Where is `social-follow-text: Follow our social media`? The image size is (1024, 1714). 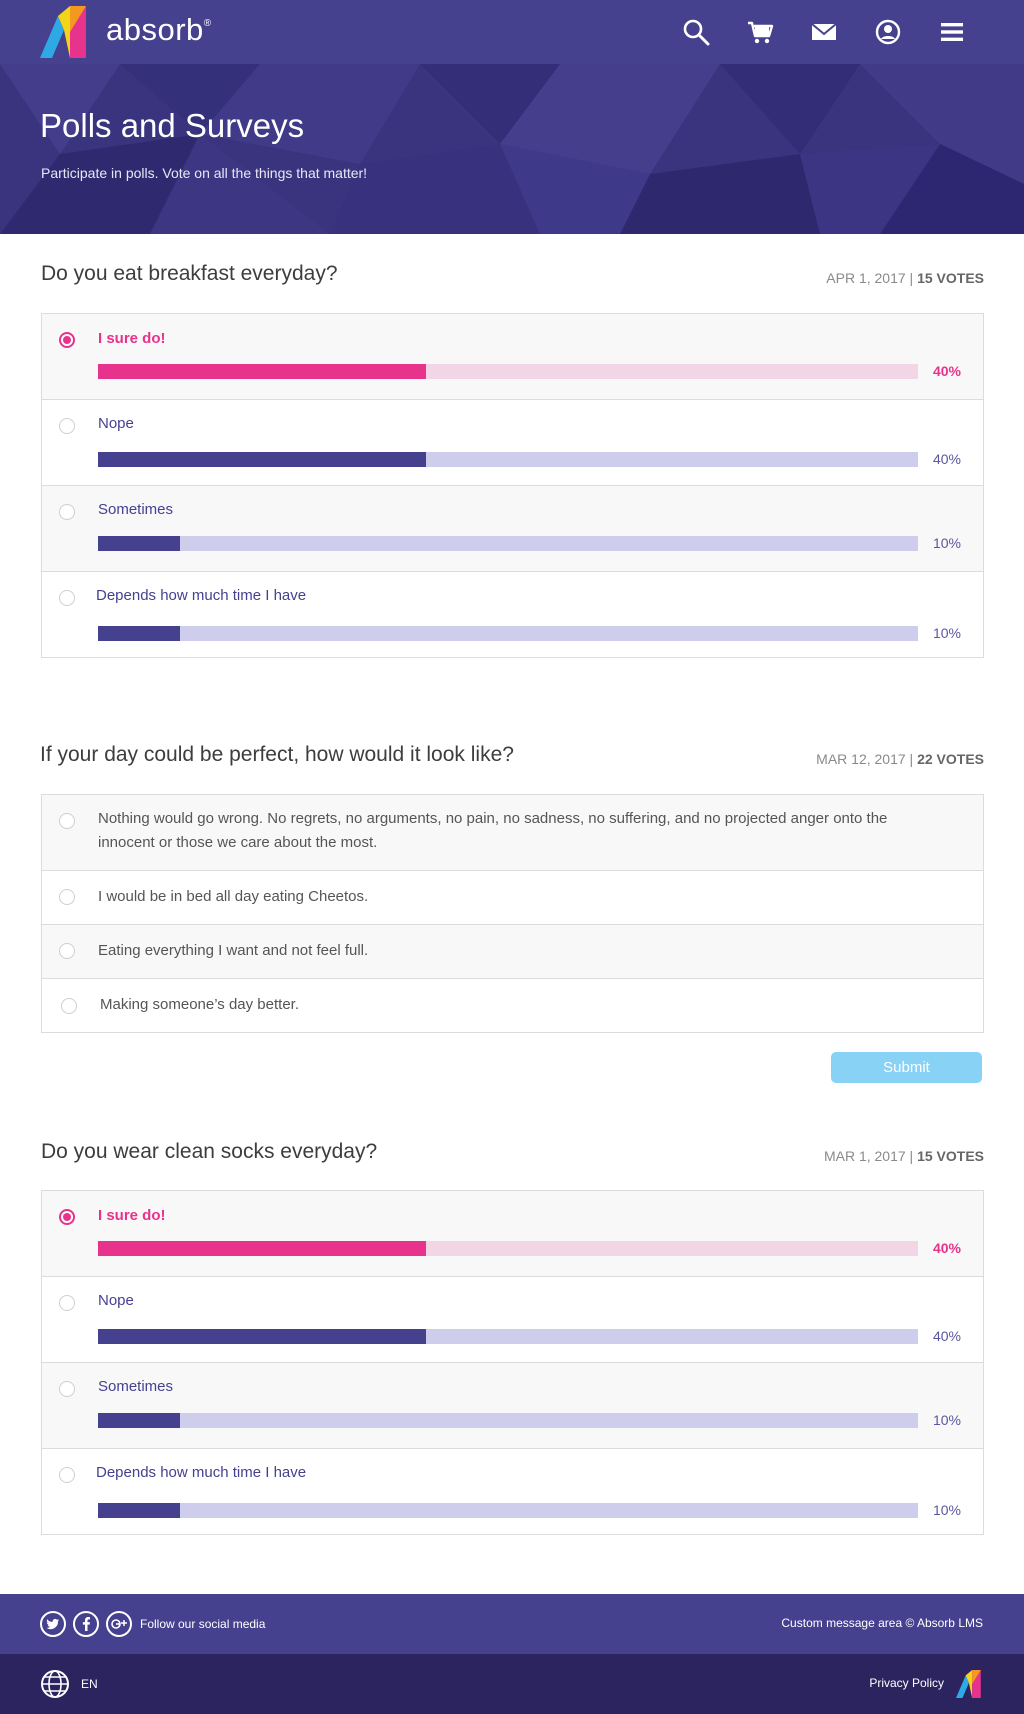
social-follow-text: Follow our social media is located at coordinates (203, 1624).